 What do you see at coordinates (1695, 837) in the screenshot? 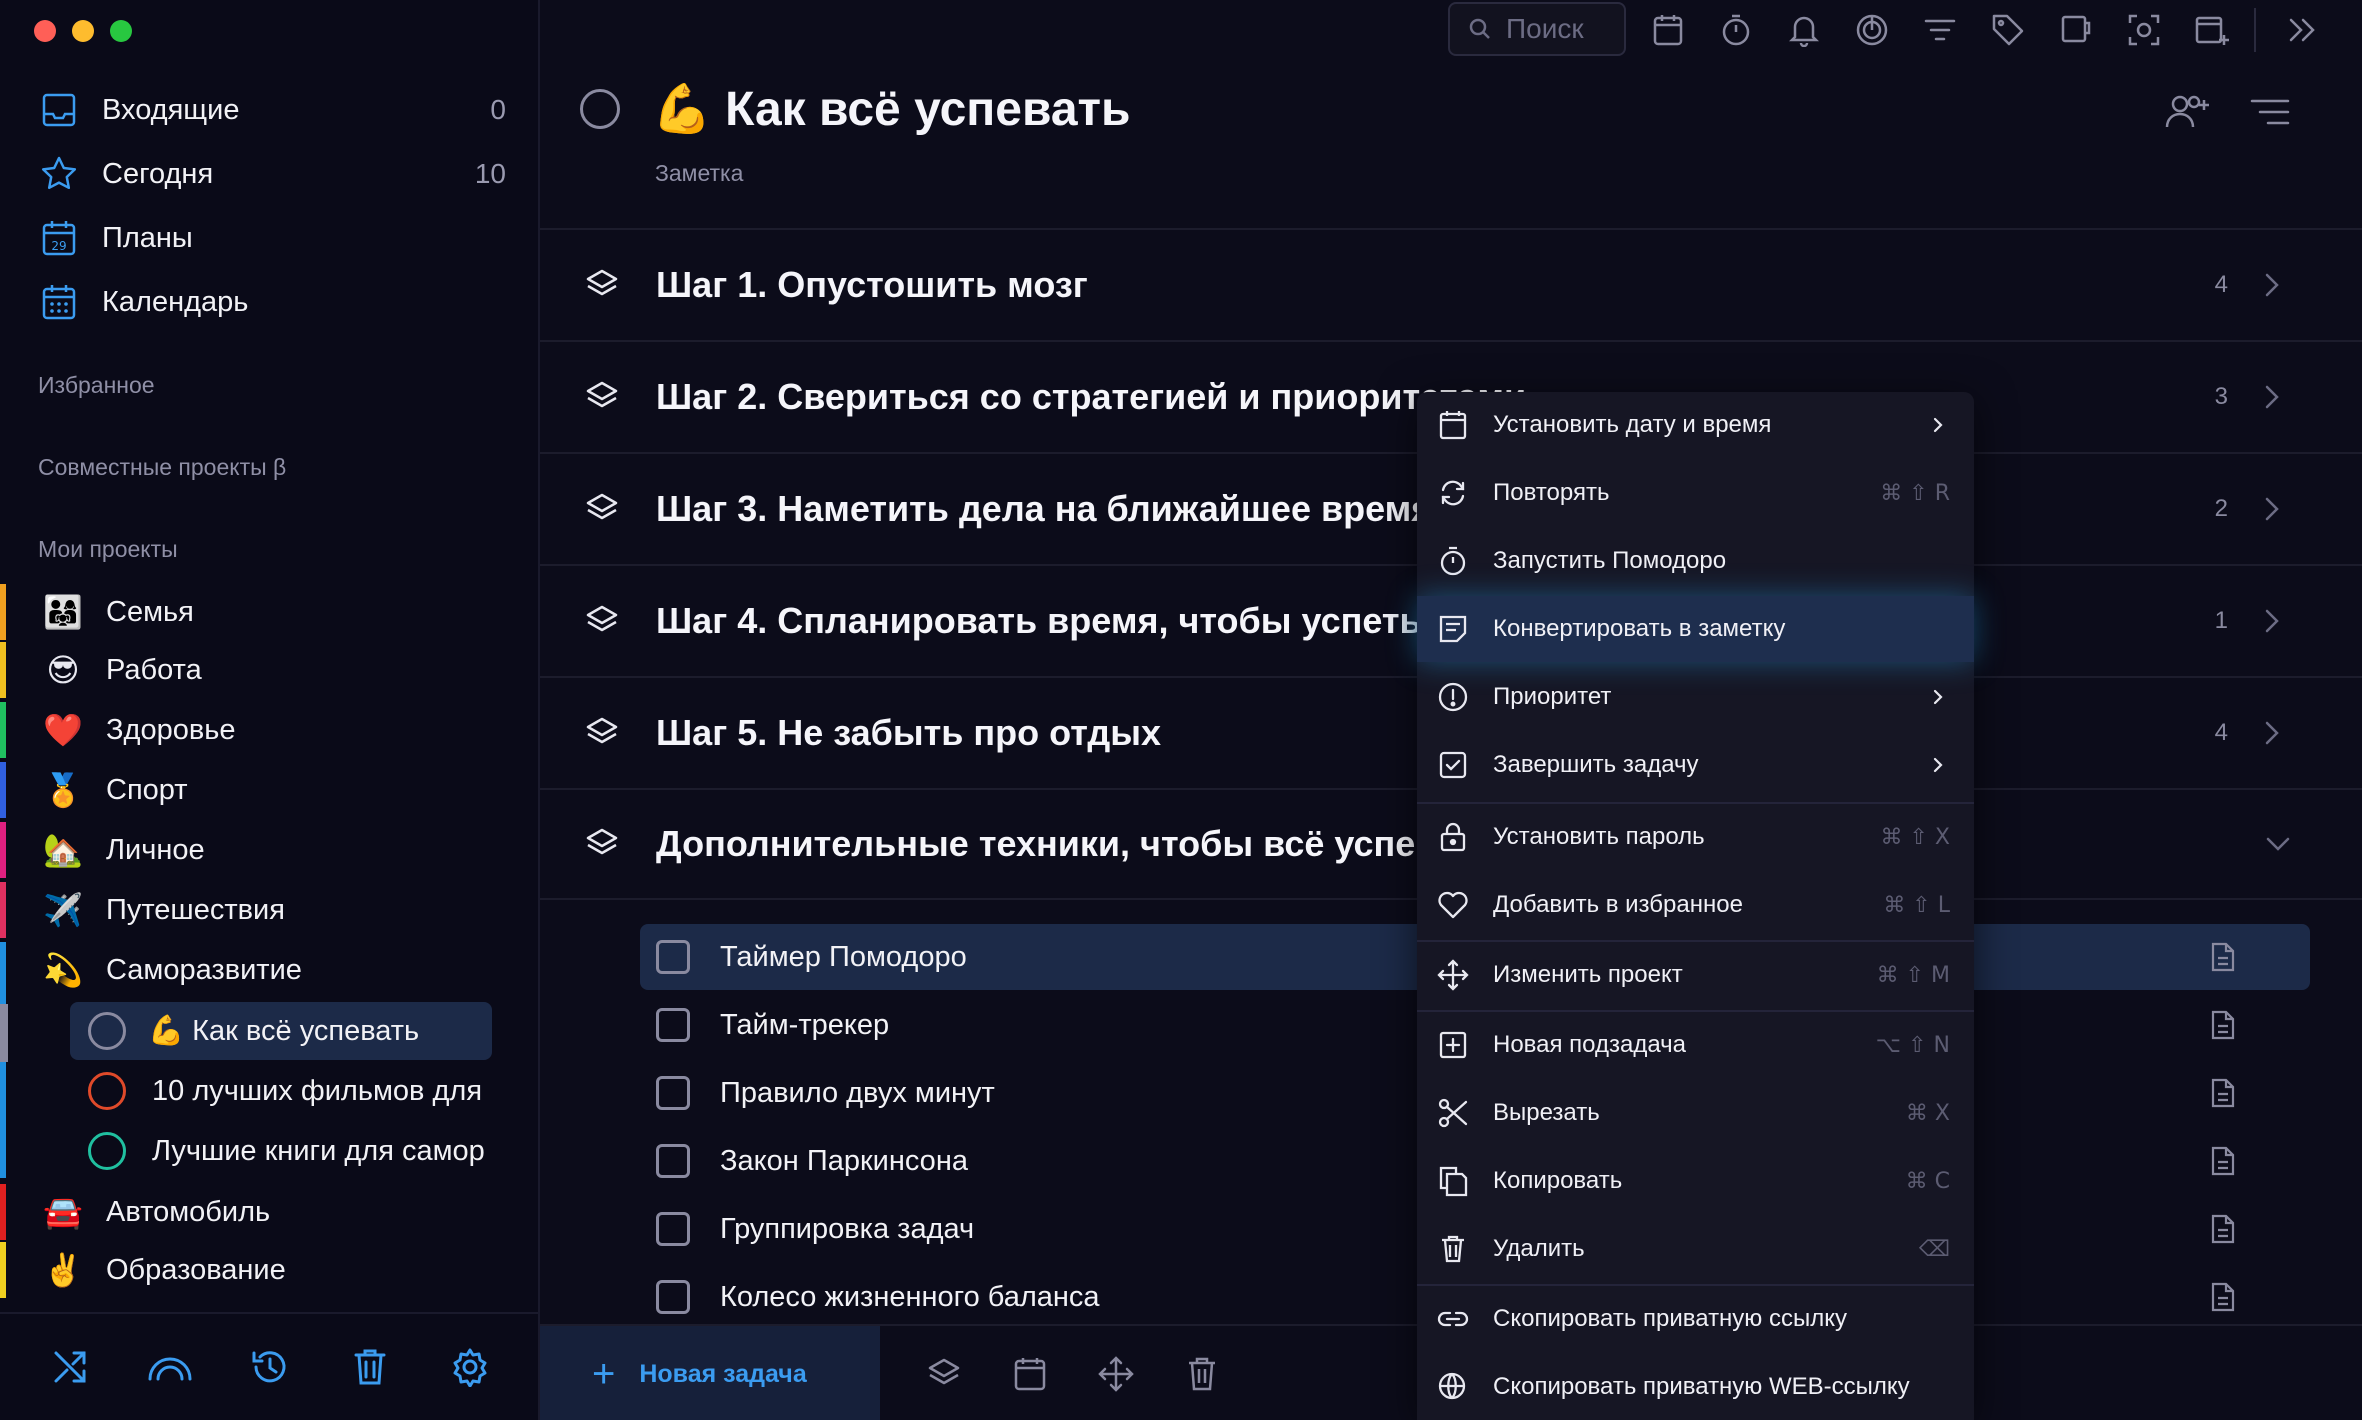
I see `menu-item-set-password: Установить пароль ⌘ ⇧ X` at bounding box center [1695, 837].